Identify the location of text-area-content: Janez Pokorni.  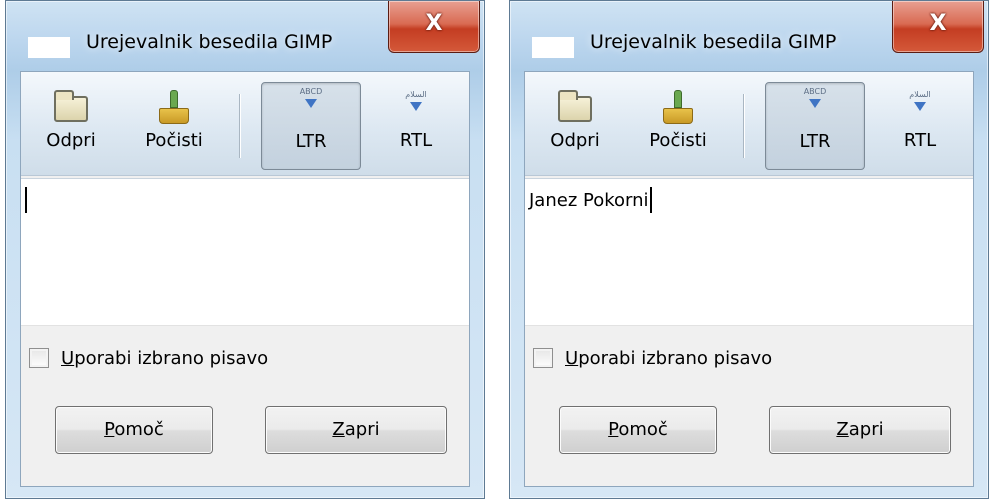
(589, 200).